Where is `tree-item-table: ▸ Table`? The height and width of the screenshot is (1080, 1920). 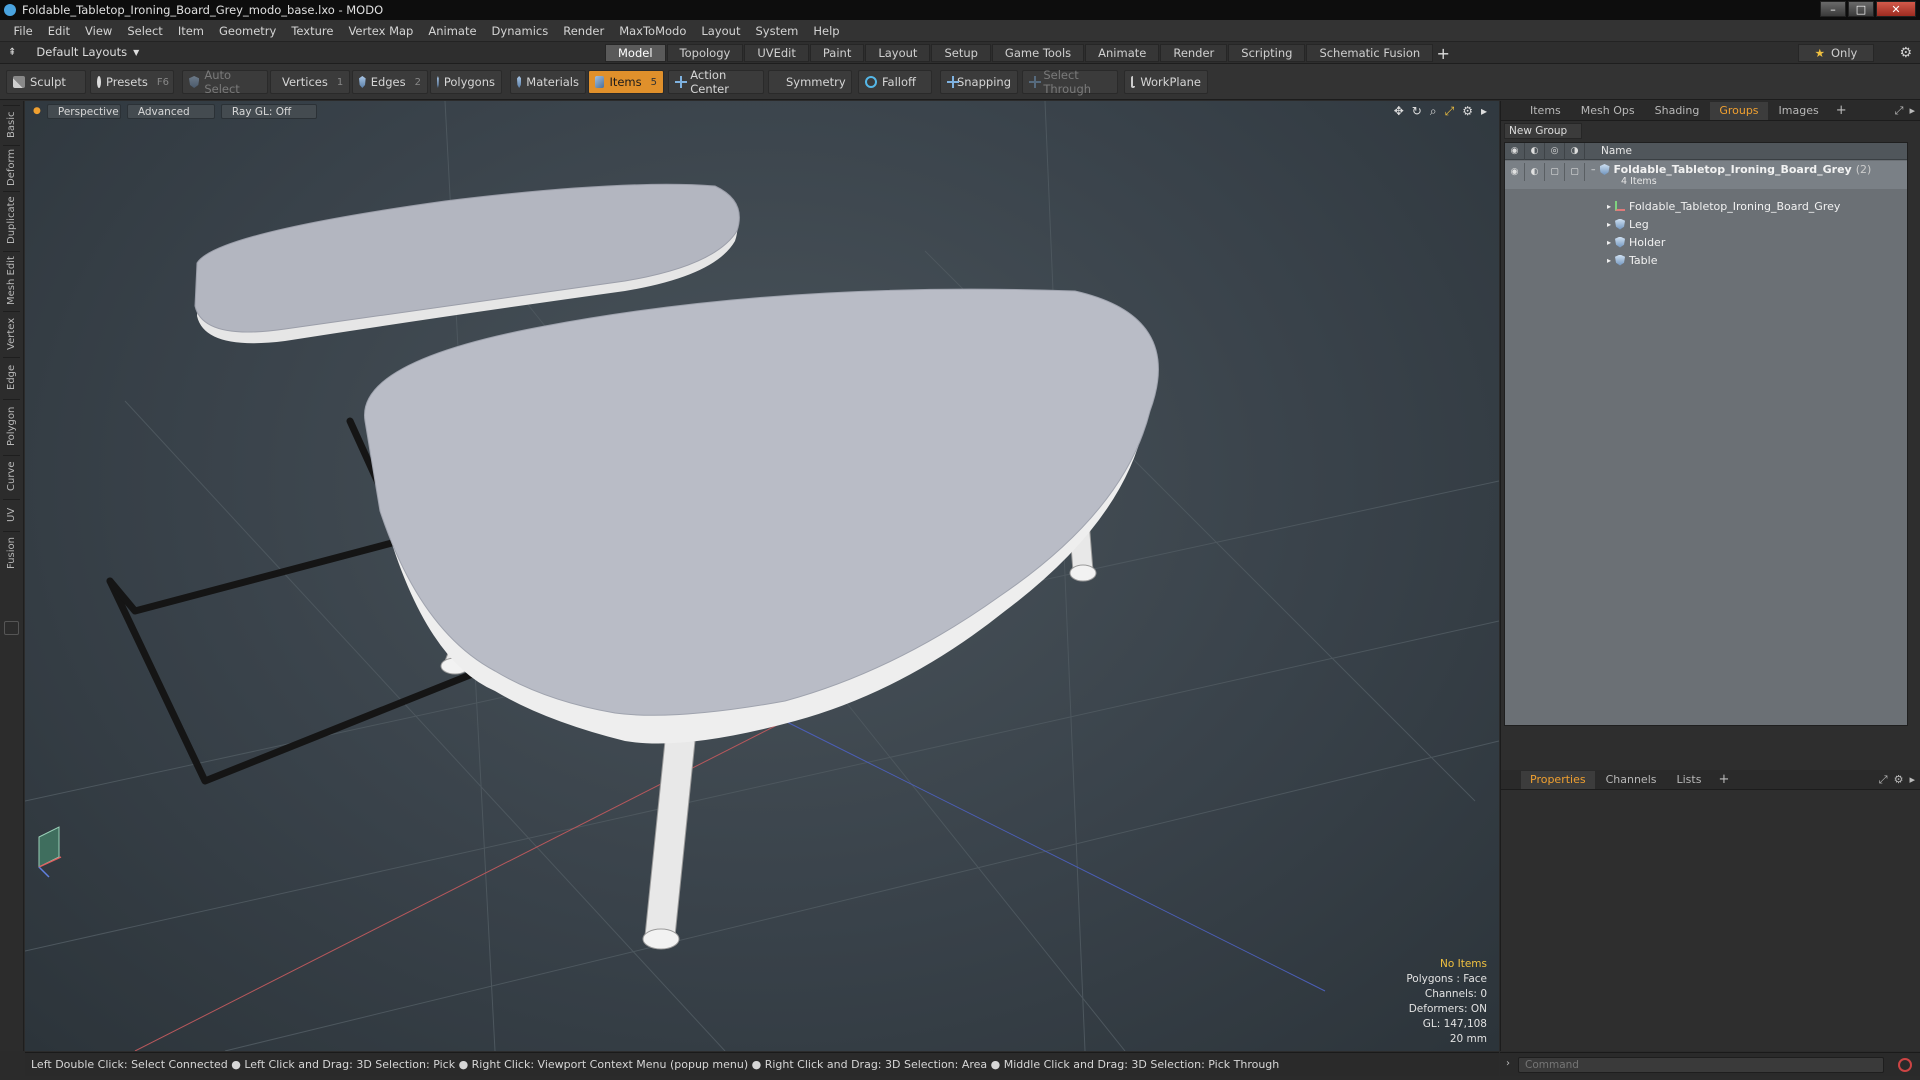 tree-item-table: ▸ Table is located at coordinates (1706, 260).